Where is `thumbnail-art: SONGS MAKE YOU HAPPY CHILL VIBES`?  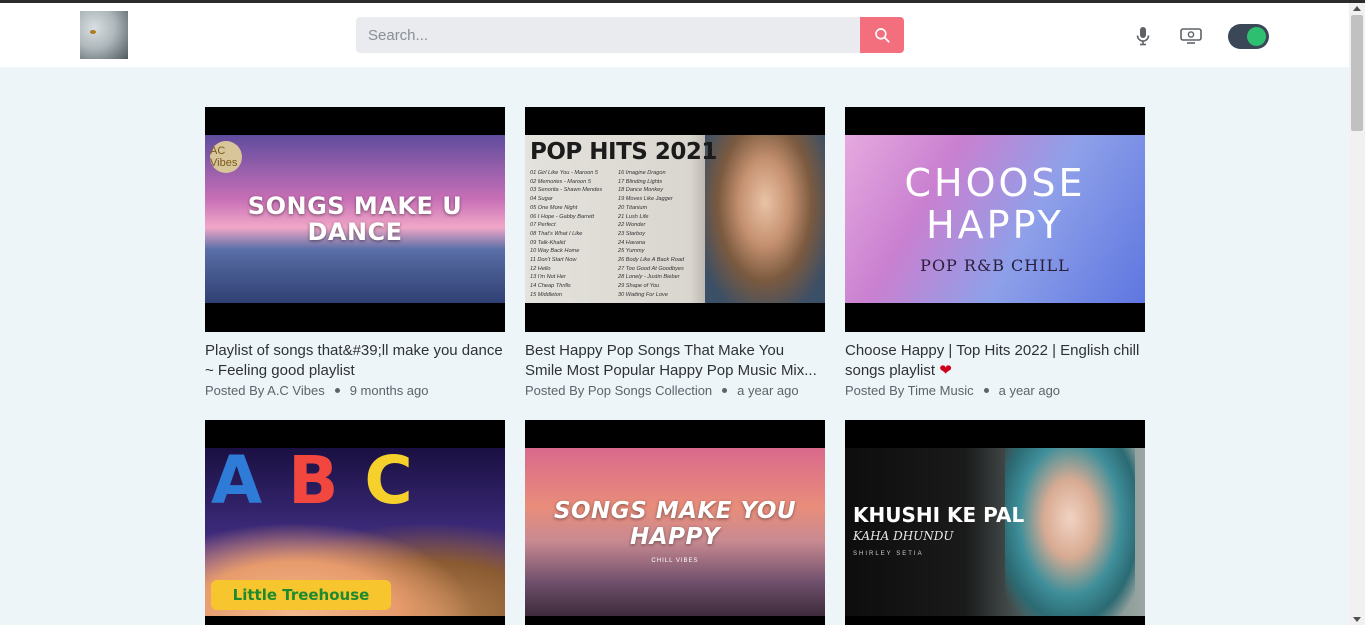
thumbnail-art: SONGS MAKE YOU HAPPY CHILL VIBES is located at coordinates (675, 532).